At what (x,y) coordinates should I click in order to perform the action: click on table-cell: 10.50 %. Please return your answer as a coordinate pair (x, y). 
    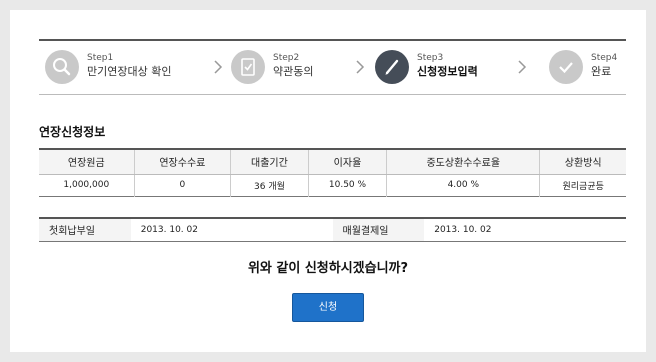
    Looking at the image, I should click on (347, 185).